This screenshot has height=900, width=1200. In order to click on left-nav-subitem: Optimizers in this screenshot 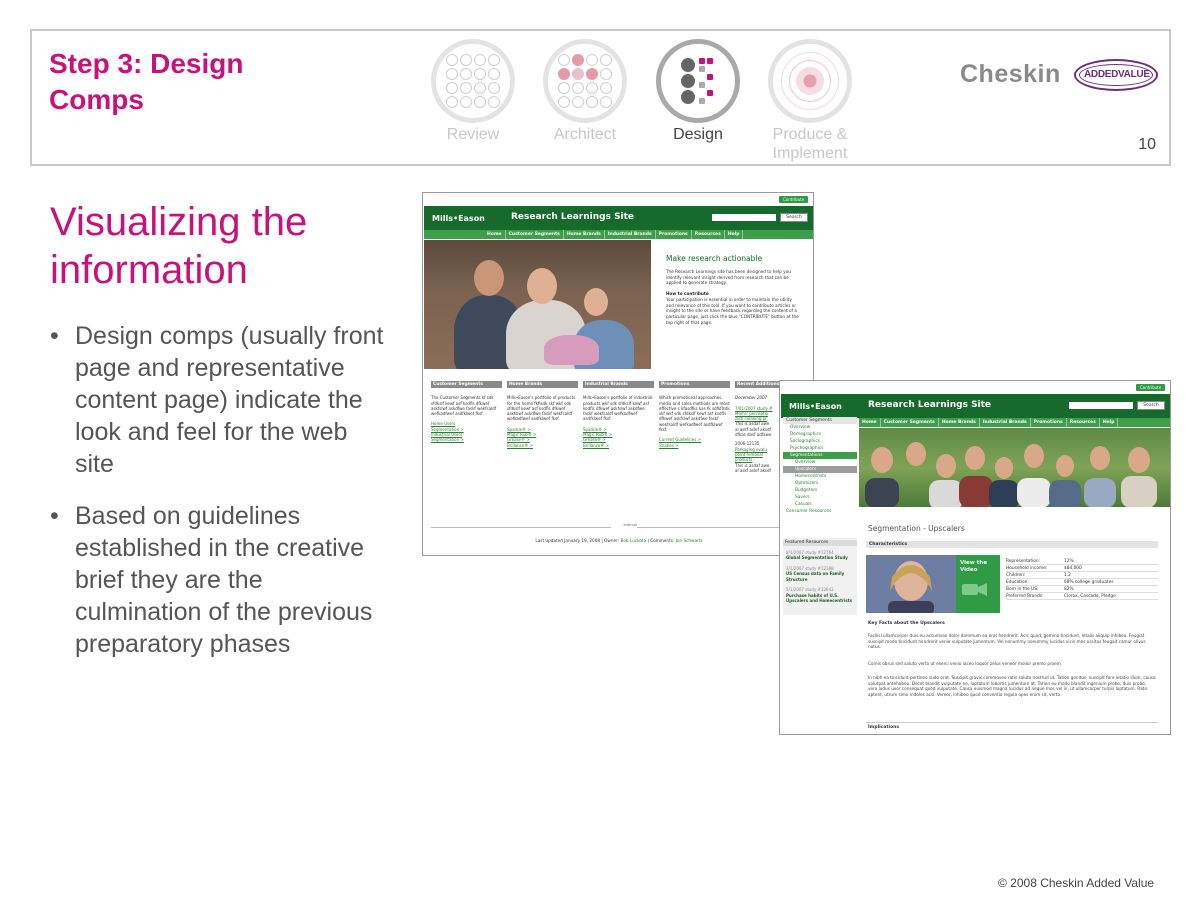, I will do `click(820, 483)`.